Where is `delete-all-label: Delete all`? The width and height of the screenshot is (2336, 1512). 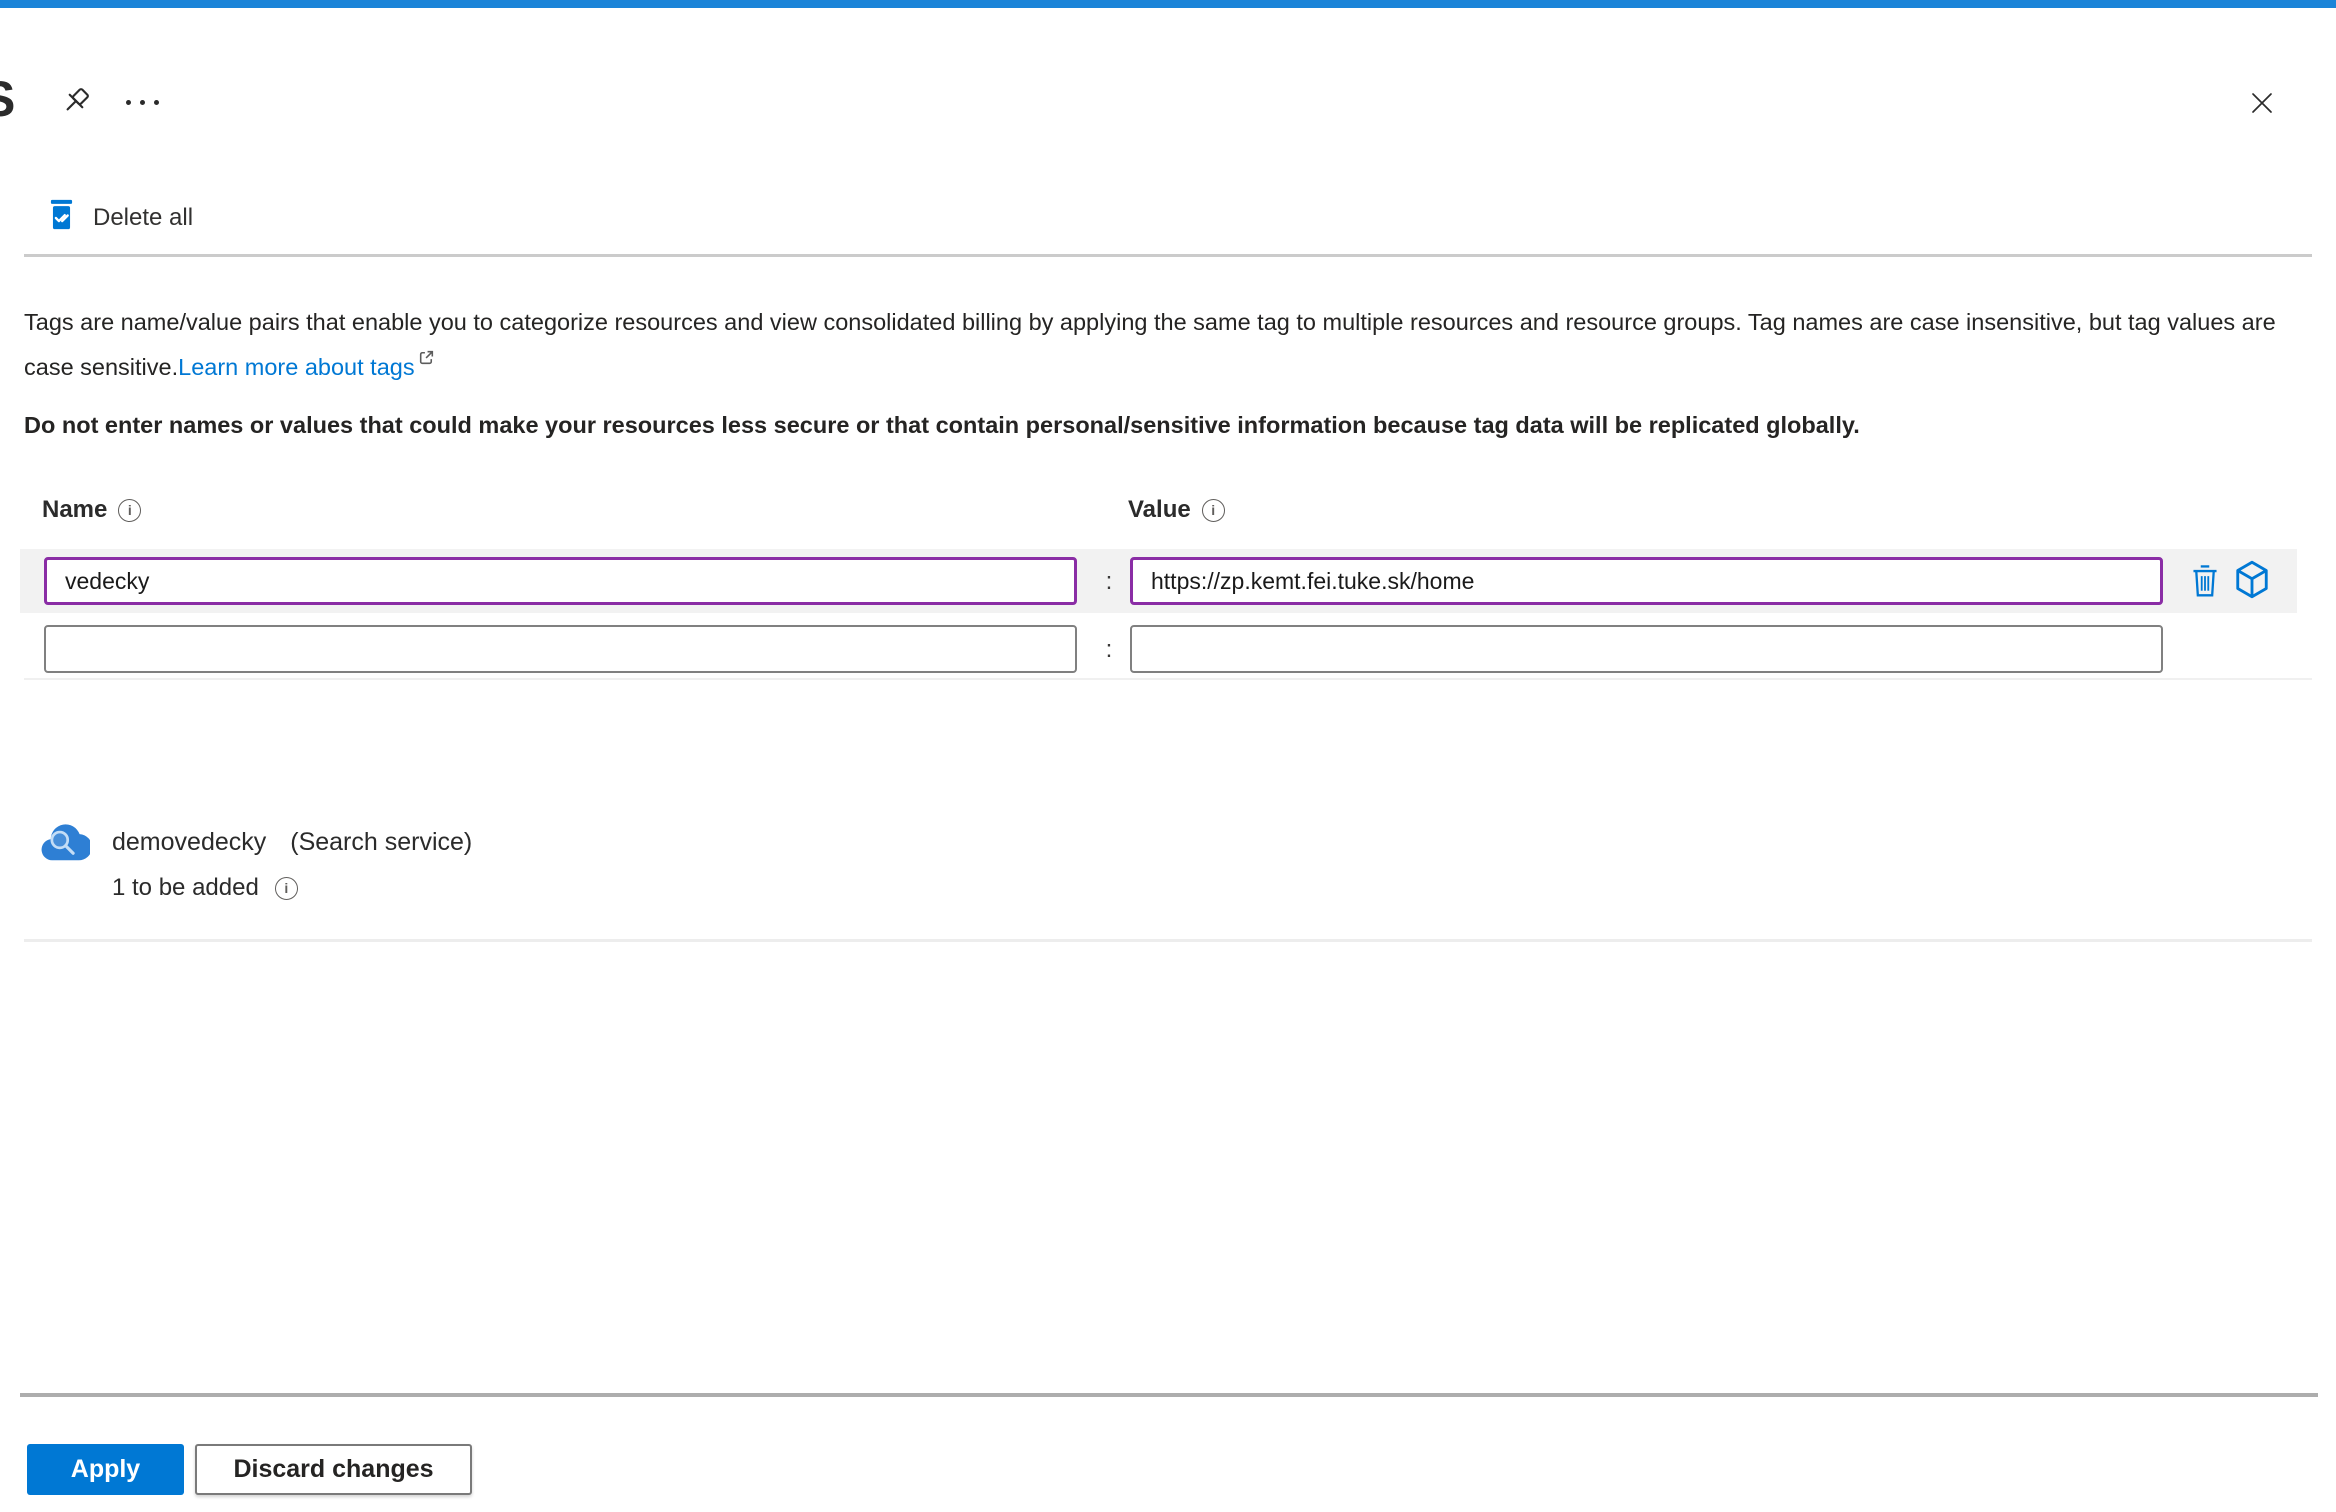
delete-all-label: Delete all is located at coordinates (143, 217).